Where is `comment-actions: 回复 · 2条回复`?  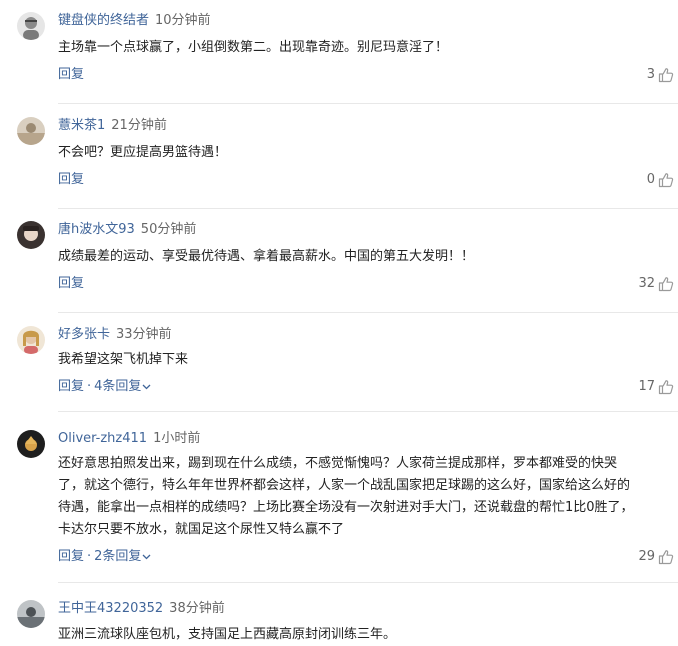 comment-actions: 回复 · 2条回复 is located at coordinates (104, 557).